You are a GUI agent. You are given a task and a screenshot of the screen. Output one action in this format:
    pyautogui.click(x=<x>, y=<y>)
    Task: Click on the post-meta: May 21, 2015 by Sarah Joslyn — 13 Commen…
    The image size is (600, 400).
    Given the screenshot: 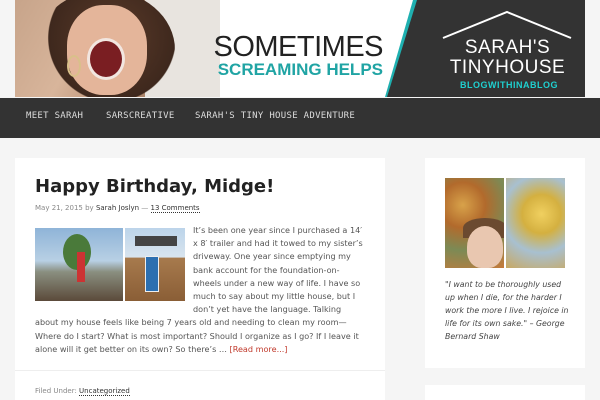 What is the action you would take?
    pyautogui.click(x=117, y=208)
    